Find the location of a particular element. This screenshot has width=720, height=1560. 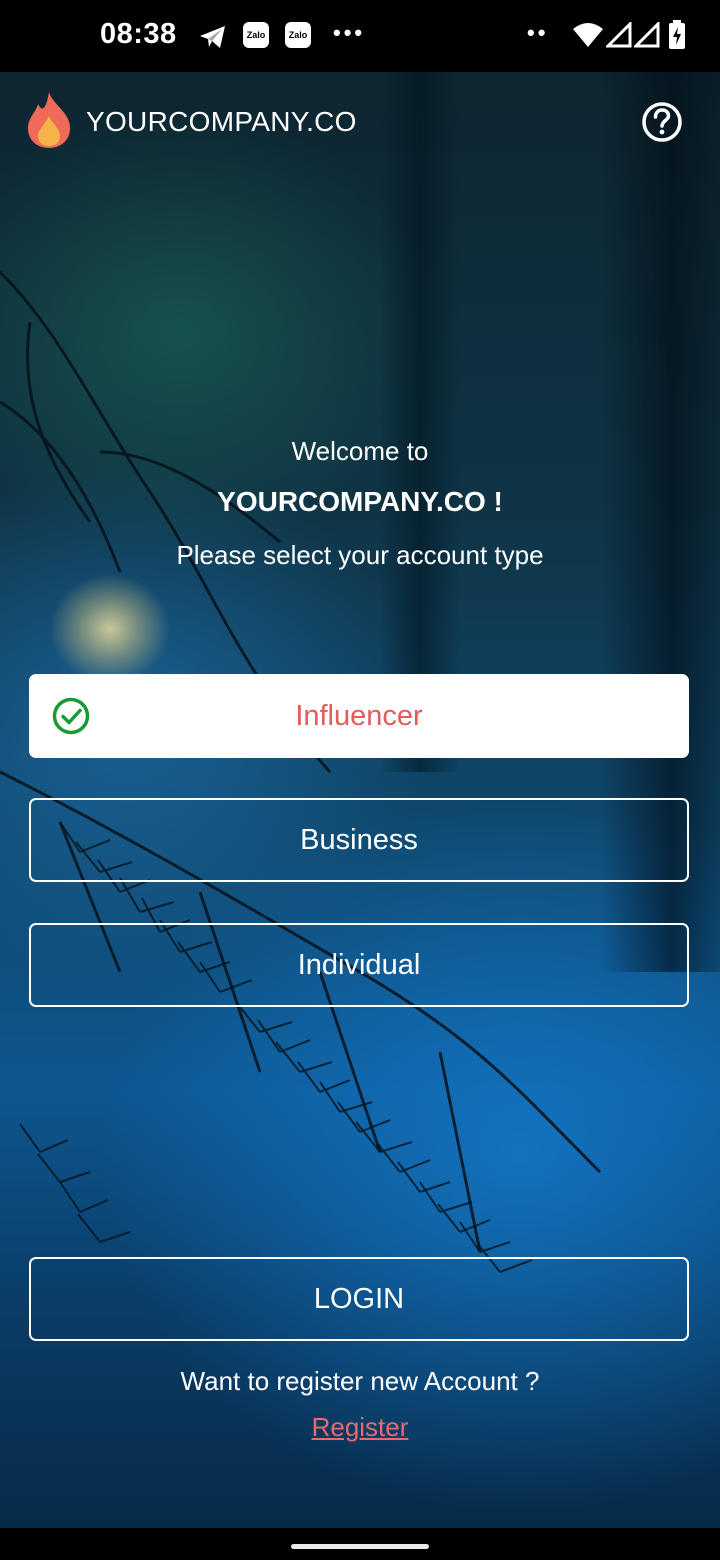

account-type-label: Influencer is located at coordinates (359, 715).